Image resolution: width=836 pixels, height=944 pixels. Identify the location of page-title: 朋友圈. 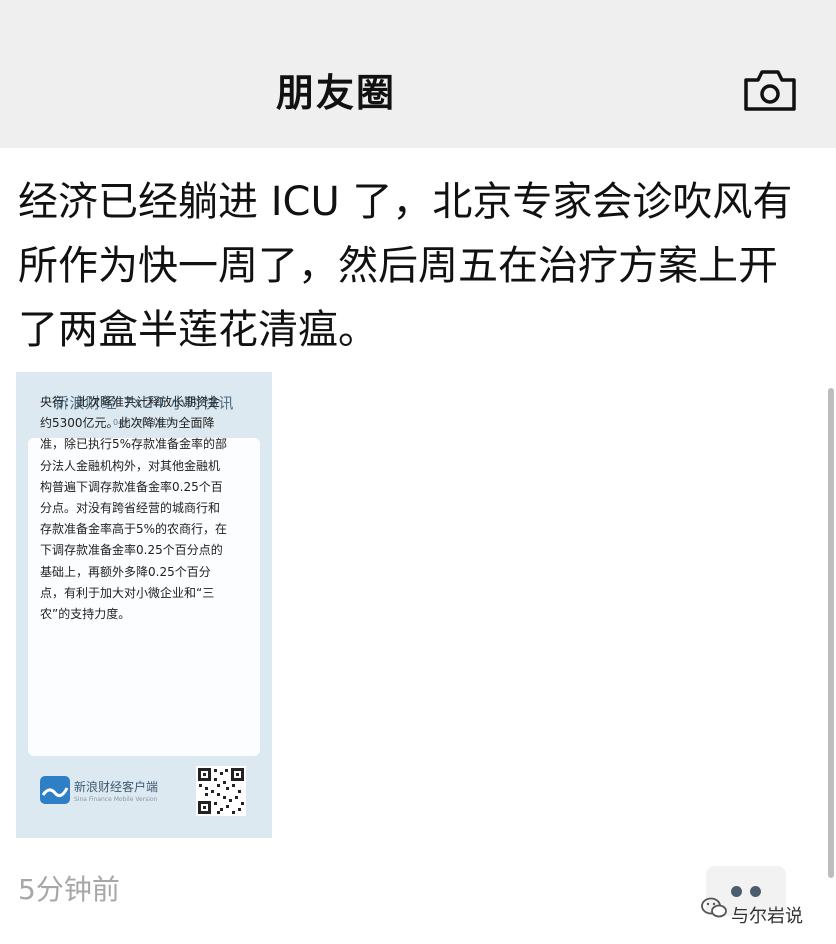
(335, 93).